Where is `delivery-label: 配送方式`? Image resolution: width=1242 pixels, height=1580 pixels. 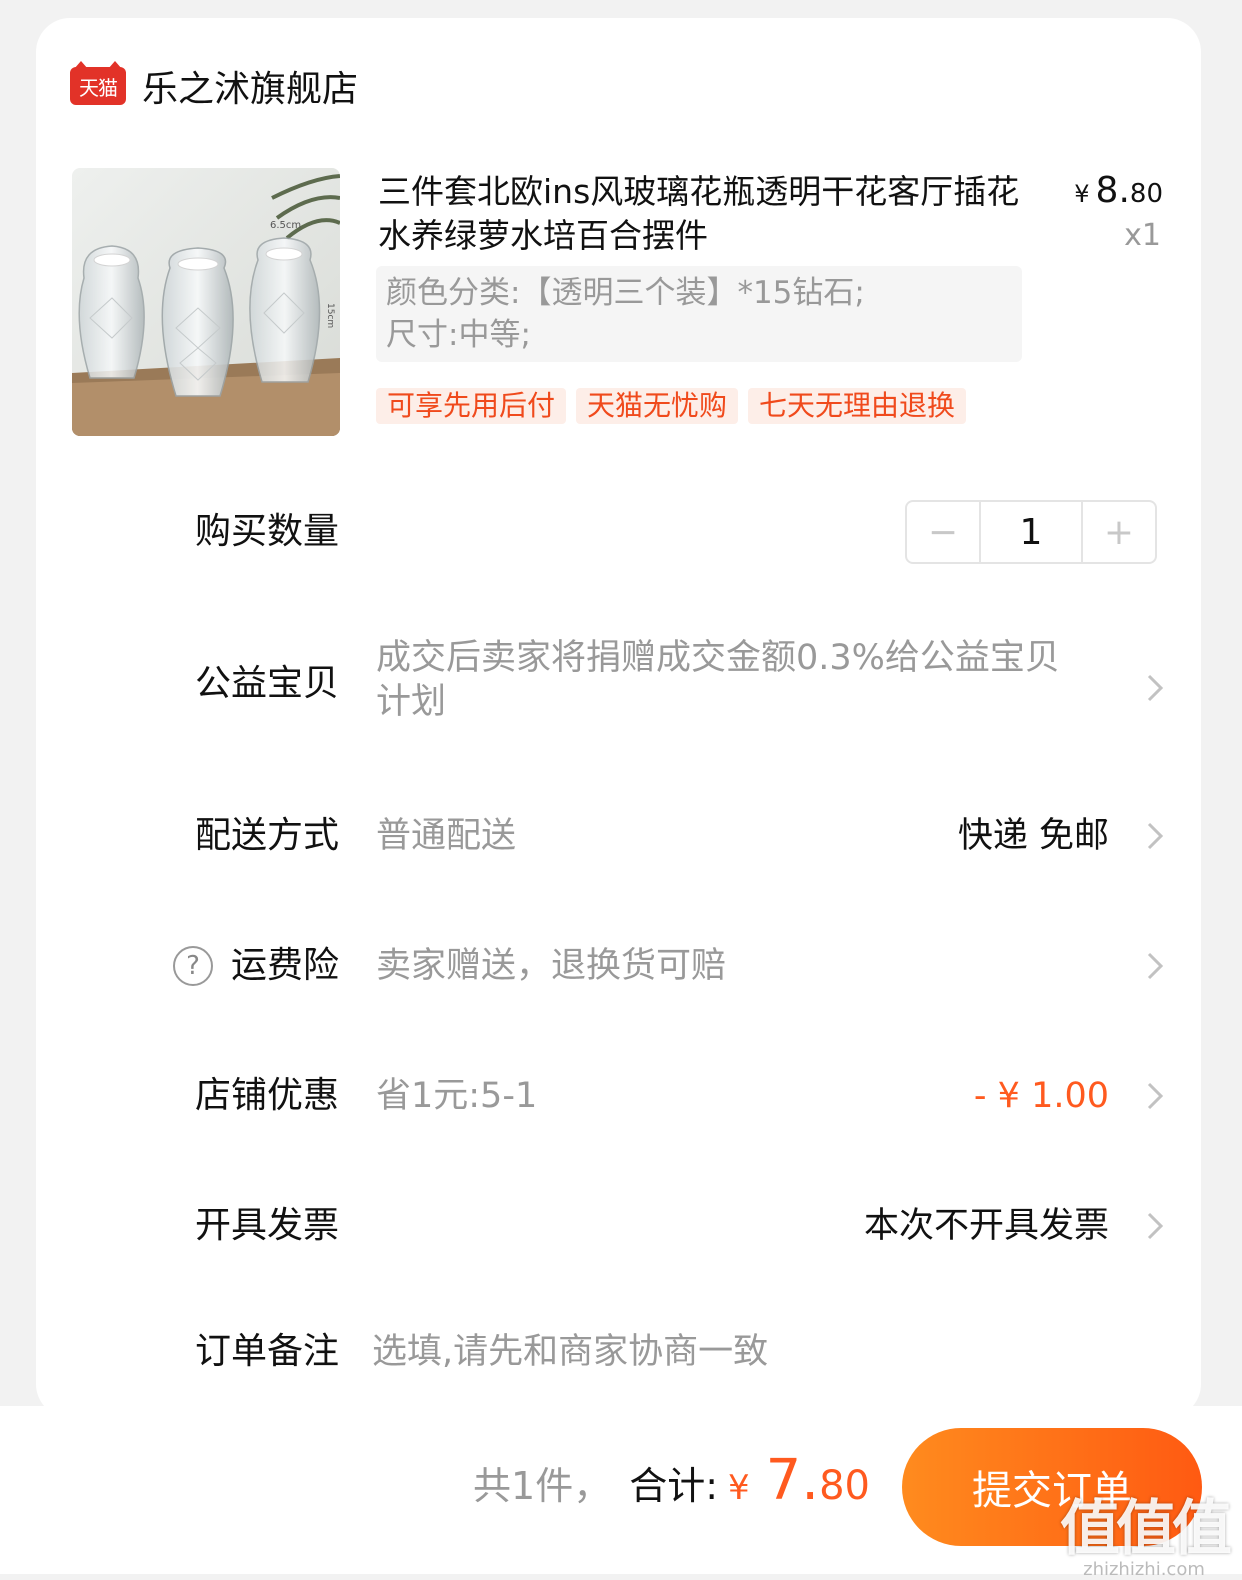 delivery-label: 配送方式 is located at coordinates (266, 835).